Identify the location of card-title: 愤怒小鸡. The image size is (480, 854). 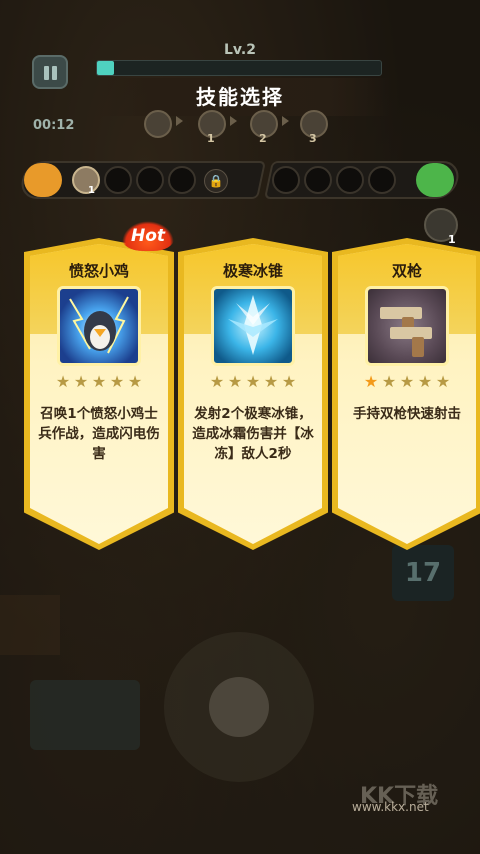
(98, 271).